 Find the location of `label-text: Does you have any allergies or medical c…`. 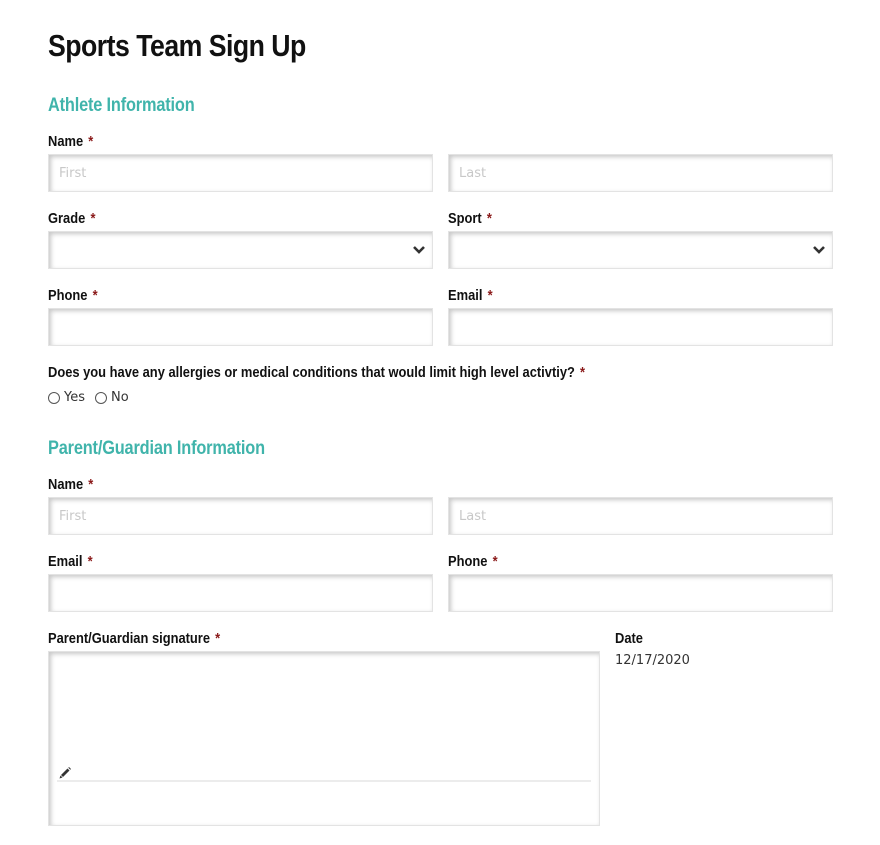

label-text: Does you have any allergies or medical c… is located at coordinates (311, 372).